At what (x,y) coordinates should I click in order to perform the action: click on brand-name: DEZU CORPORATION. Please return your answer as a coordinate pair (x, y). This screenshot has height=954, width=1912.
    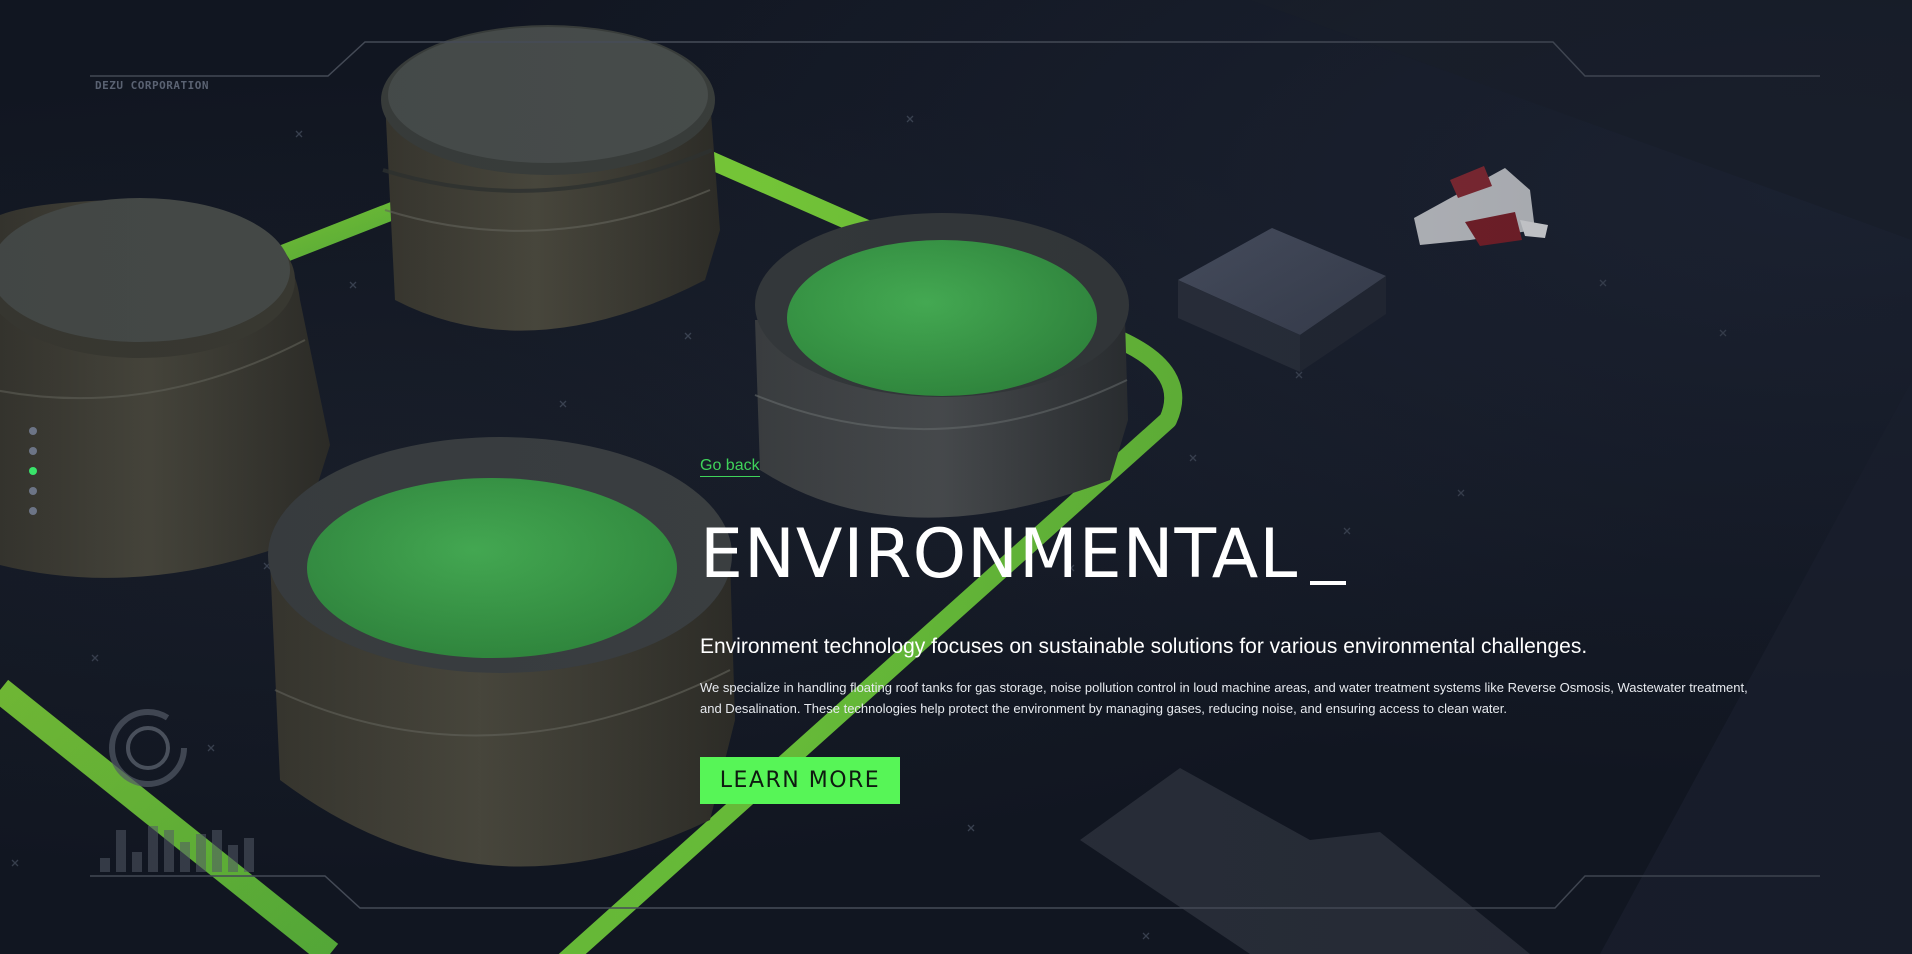
    Looking at the image, I should click on (152, 85).